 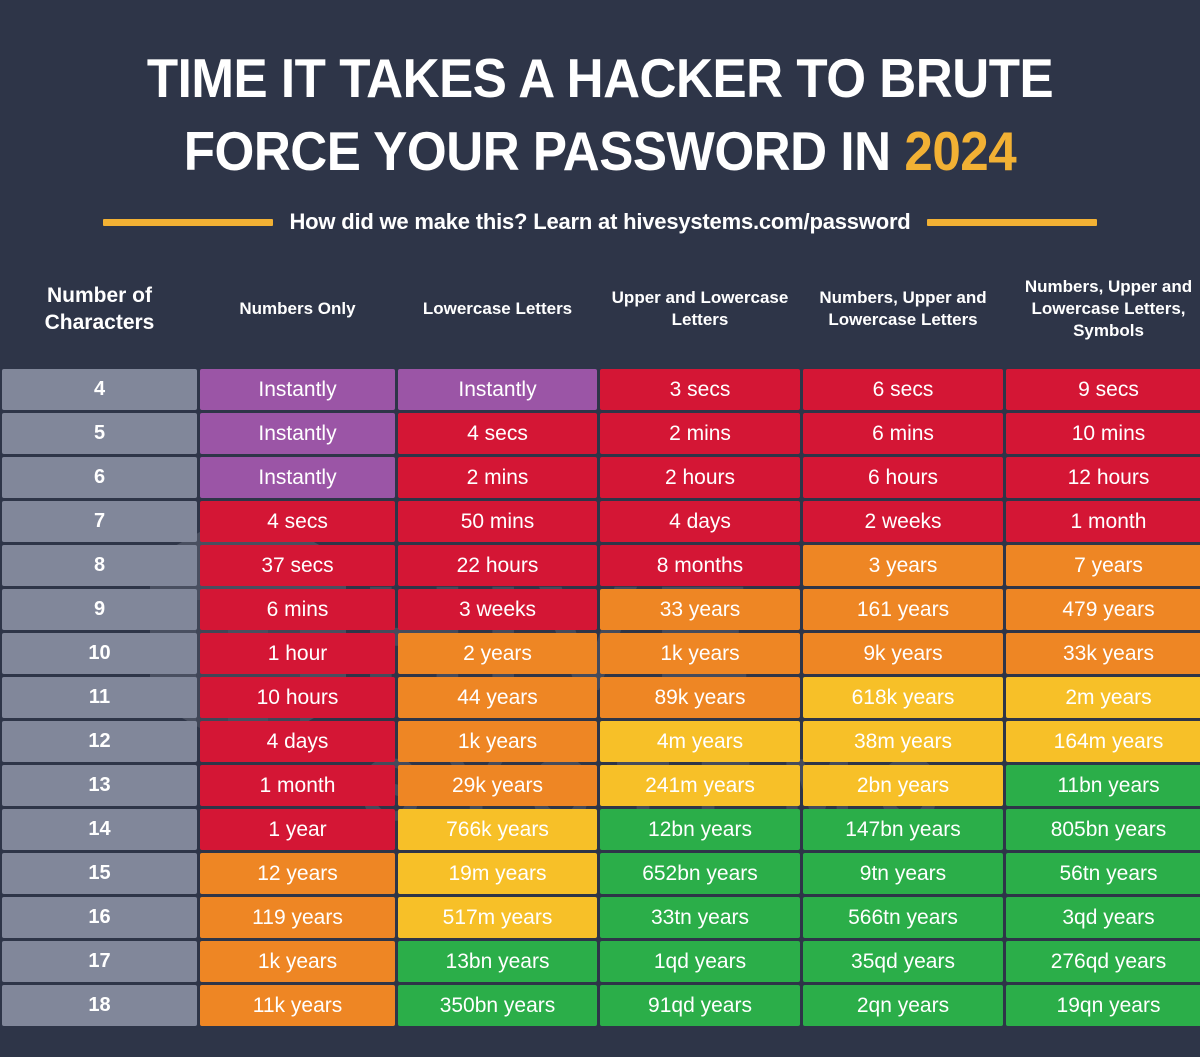 What do you see at coordinates (99, 698) in the screenshot?
I see `row-label-character-count: 11` at bounding box center [99, 698].